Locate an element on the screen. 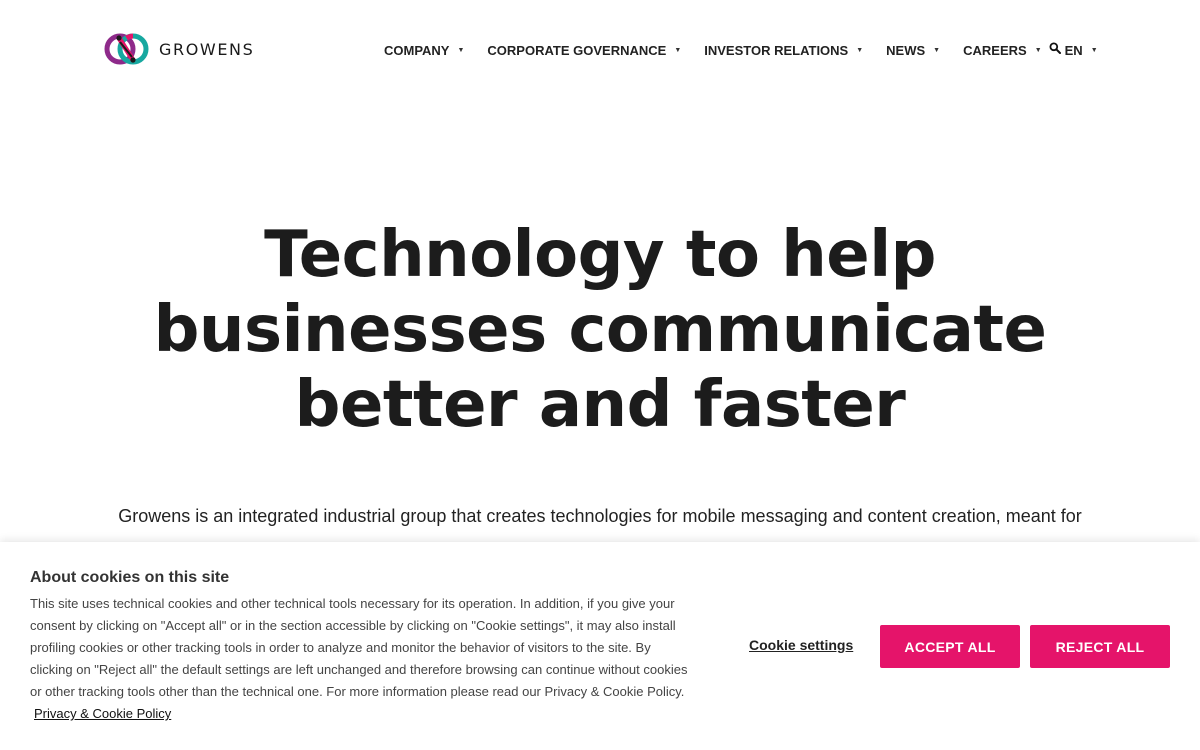 This screenshot has height=750, width=1200. search-button is located at coordinates (1056, 48).